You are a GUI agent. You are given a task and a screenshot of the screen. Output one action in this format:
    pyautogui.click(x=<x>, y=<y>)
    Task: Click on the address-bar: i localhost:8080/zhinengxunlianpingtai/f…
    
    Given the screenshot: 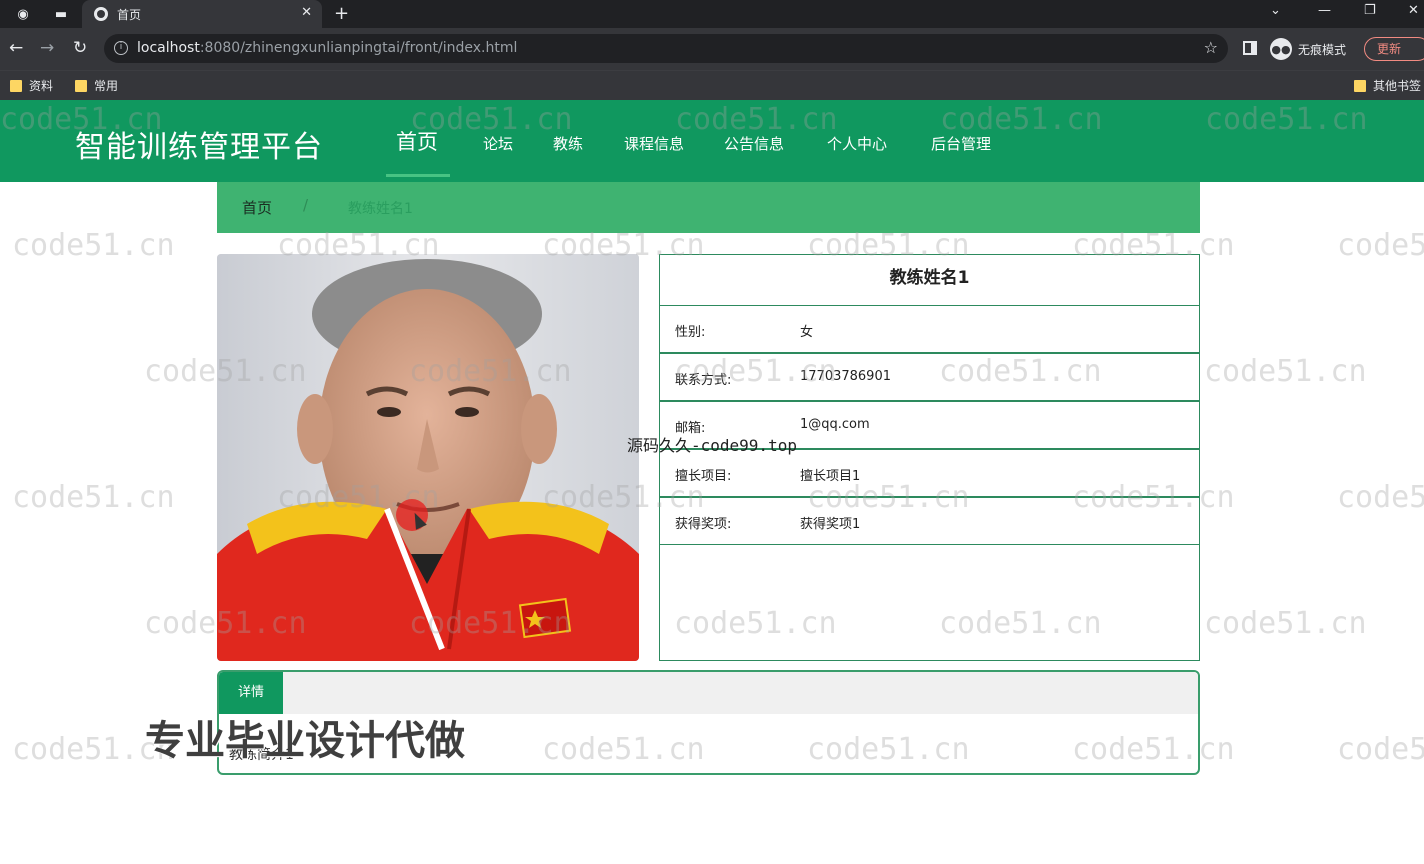 What is the action you would take?
    pyautogui.click(x=666, y=48)
    